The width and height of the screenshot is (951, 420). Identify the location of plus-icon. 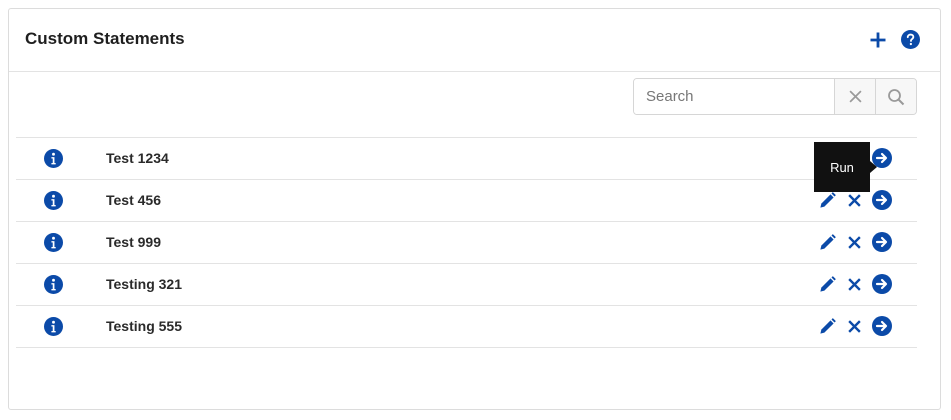
(878, 40).